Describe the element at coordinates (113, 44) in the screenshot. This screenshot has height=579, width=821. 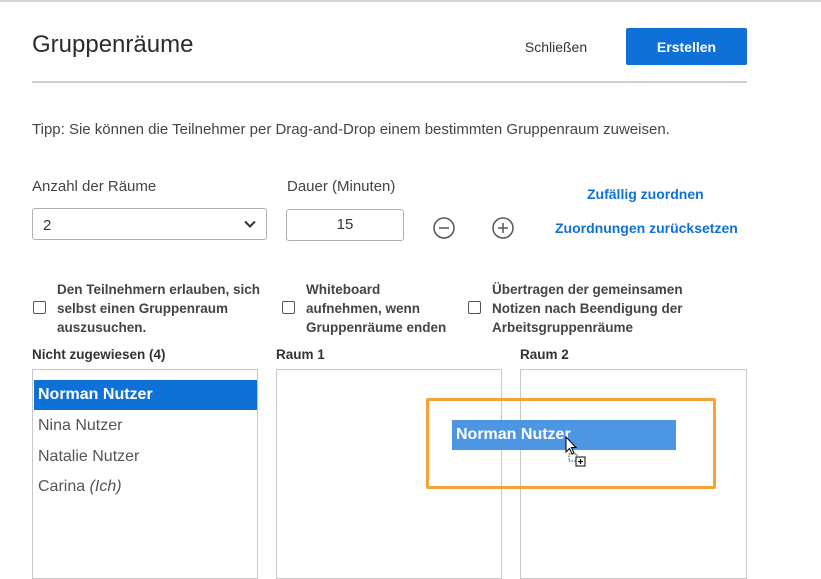
I see `dialog-title: Gruppenräume` at that location.